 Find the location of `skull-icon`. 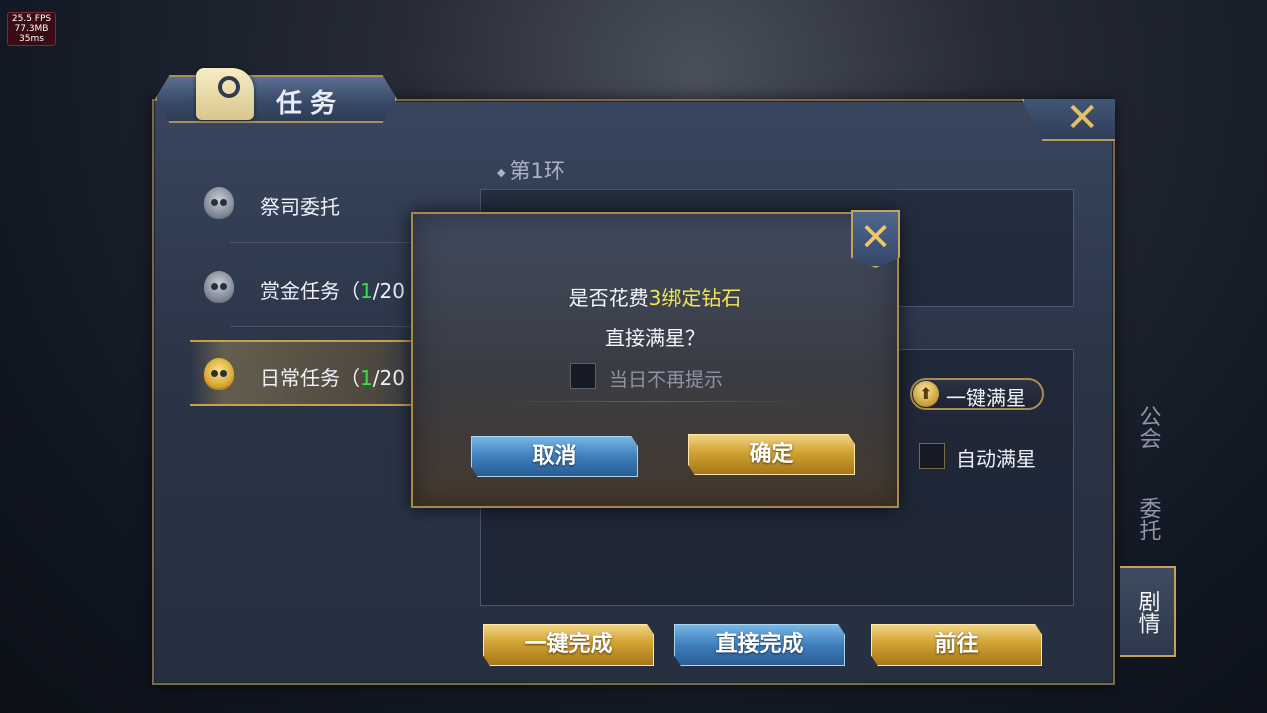

skull-icon is located at coordinates (219, 203).